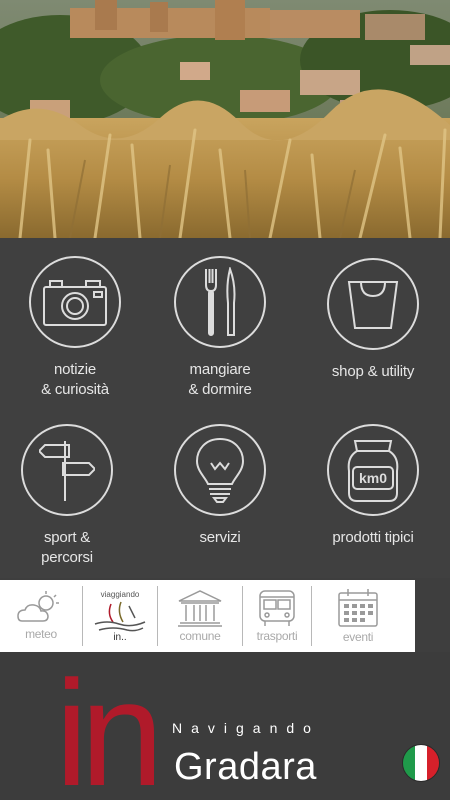  I want to click on brand-logo: in, so click(109, 724).